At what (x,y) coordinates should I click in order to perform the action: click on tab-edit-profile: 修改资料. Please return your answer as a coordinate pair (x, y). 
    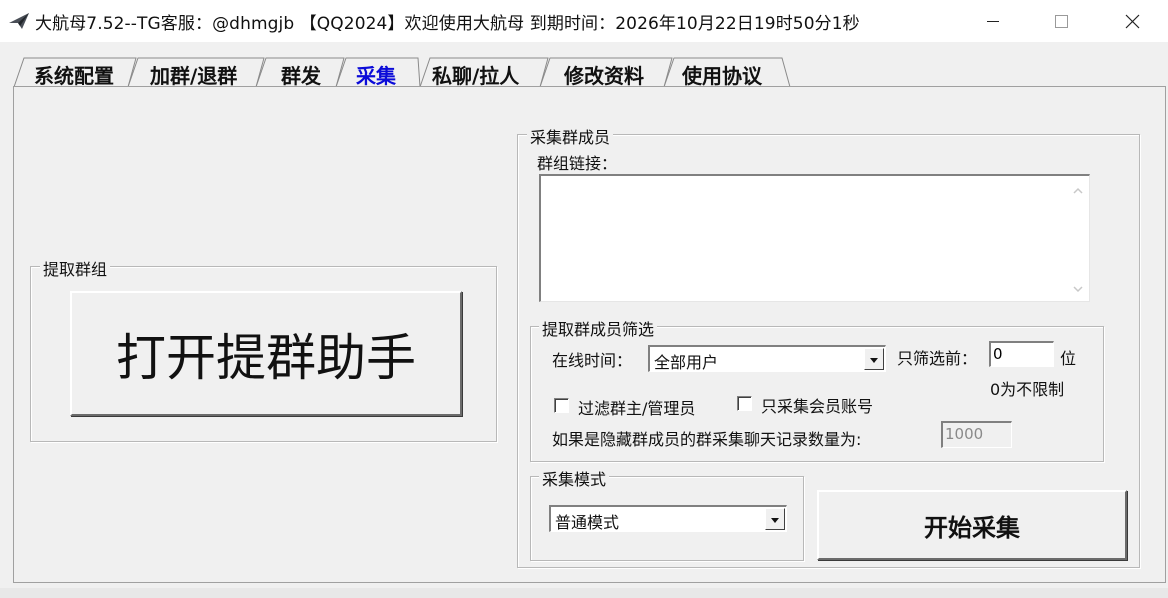
    Looking at the image, I should click on (604, 74).